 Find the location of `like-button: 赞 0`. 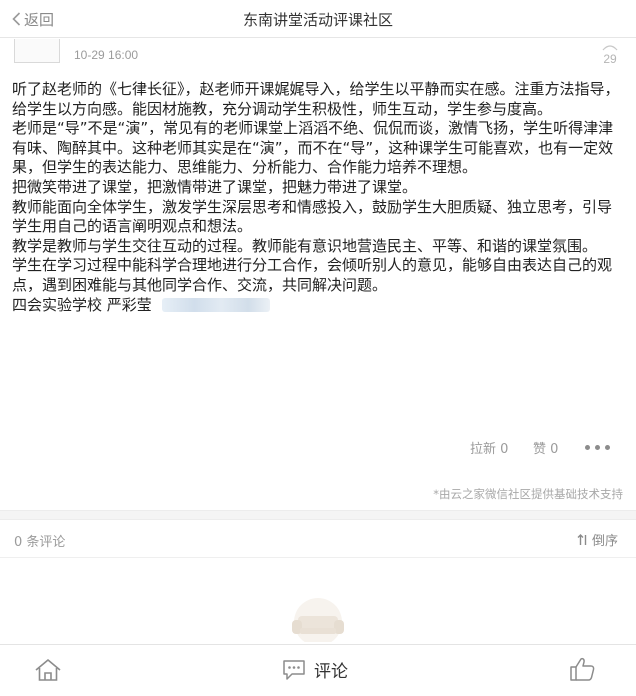

like-button: 赞 0 is located at coordinates (545, 447).